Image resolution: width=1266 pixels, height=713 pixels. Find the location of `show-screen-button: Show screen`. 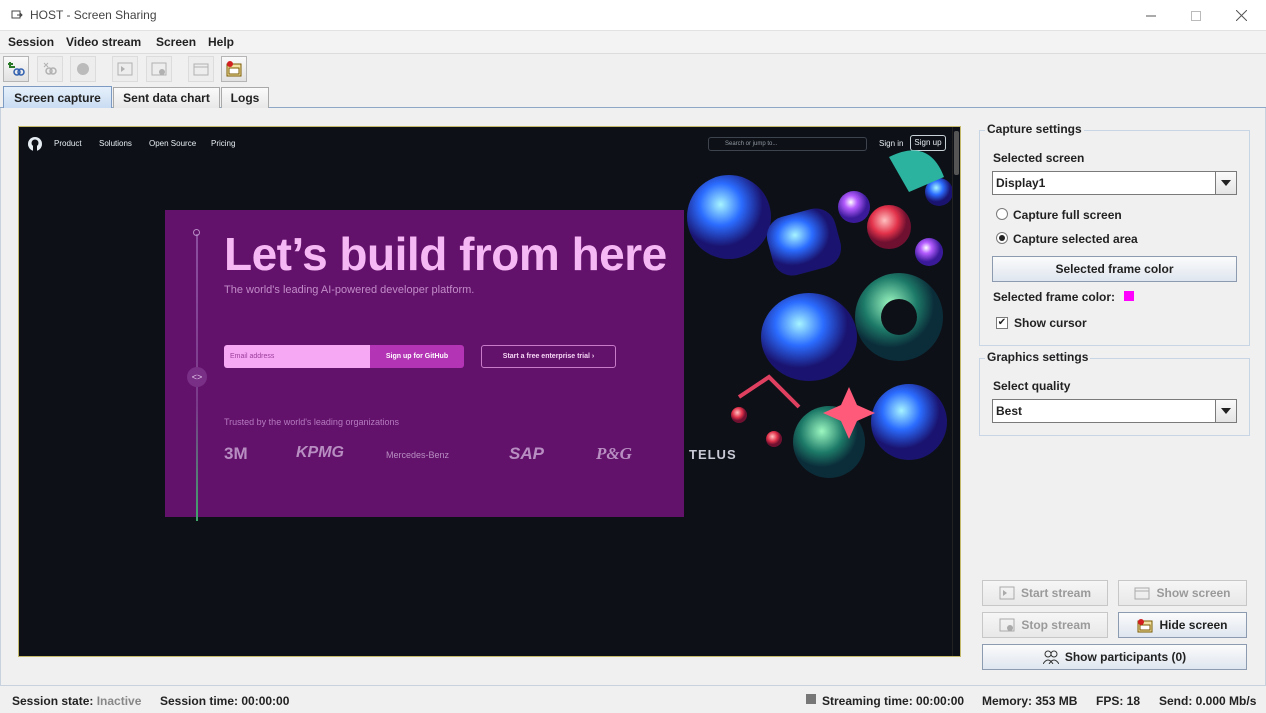

show-screen-button: Show screen is located at coordinates (1182, 593).